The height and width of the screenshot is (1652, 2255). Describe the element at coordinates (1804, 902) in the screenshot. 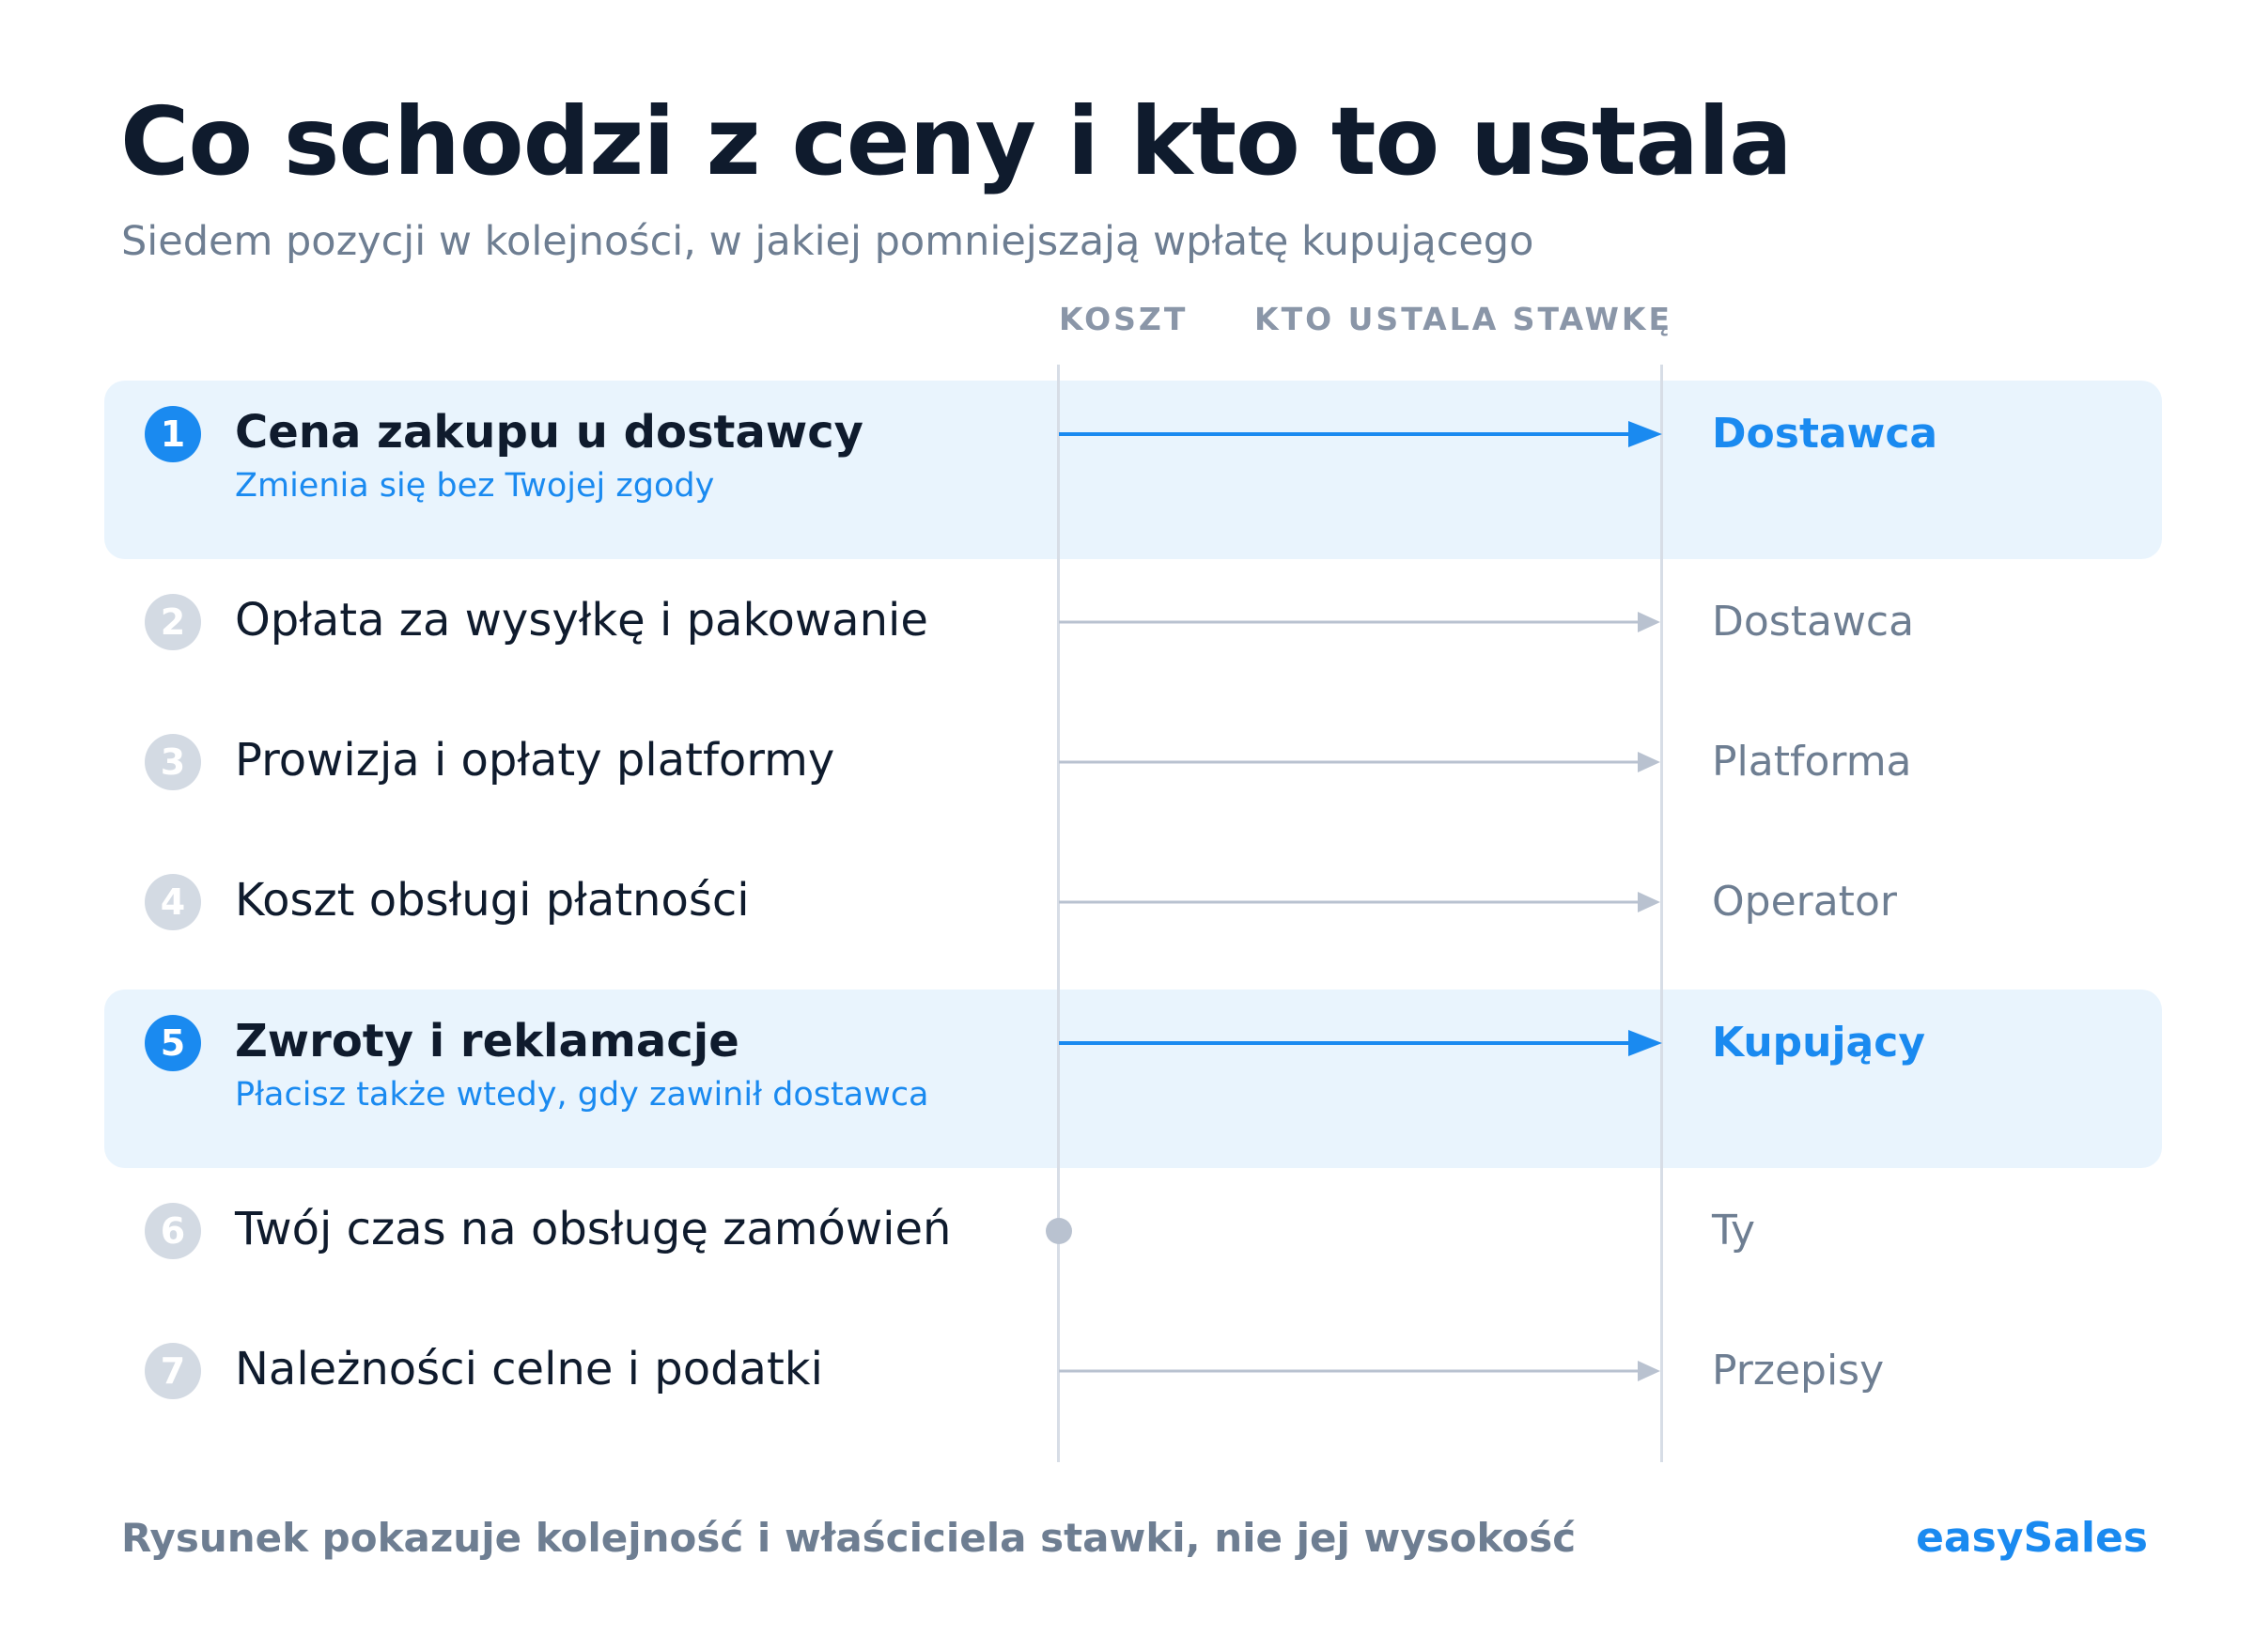

I see `row-owner: Operator` at that location.